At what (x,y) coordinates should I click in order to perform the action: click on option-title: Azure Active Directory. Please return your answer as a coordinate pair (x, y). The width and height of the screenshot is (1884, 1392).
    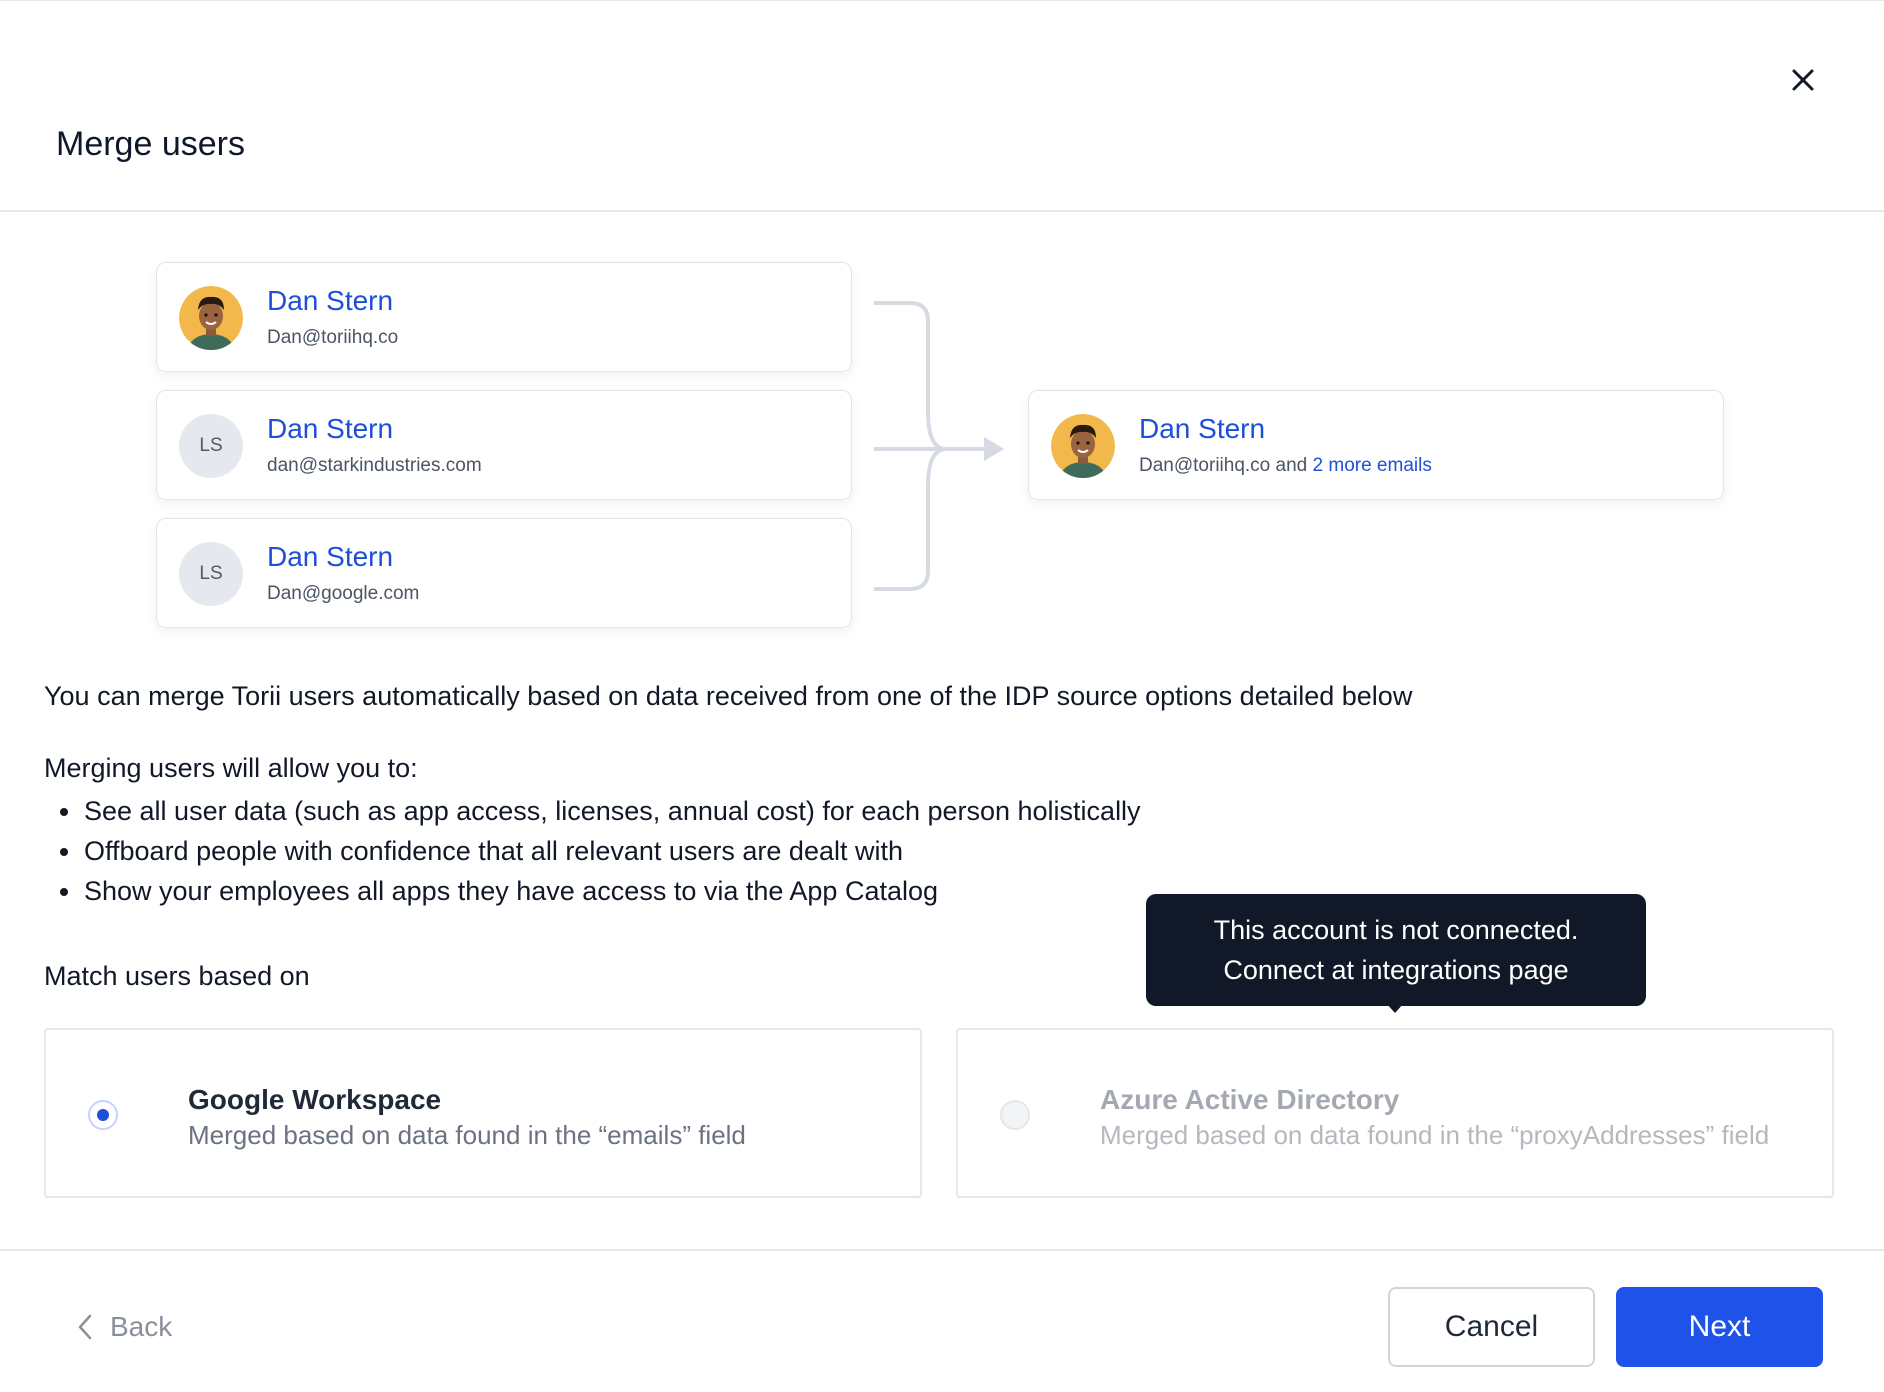
    Looking at the image, I should click on (1250, 1099).